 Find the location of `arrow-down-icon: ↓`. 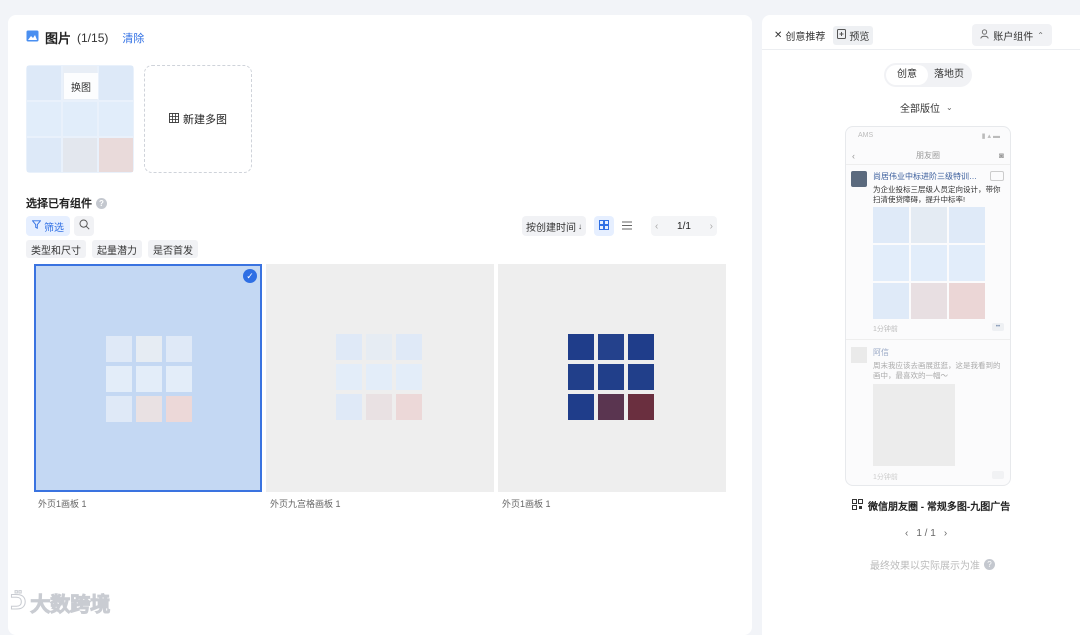

arrow-down-icon: ↓ is located at coordinates (580, 226).